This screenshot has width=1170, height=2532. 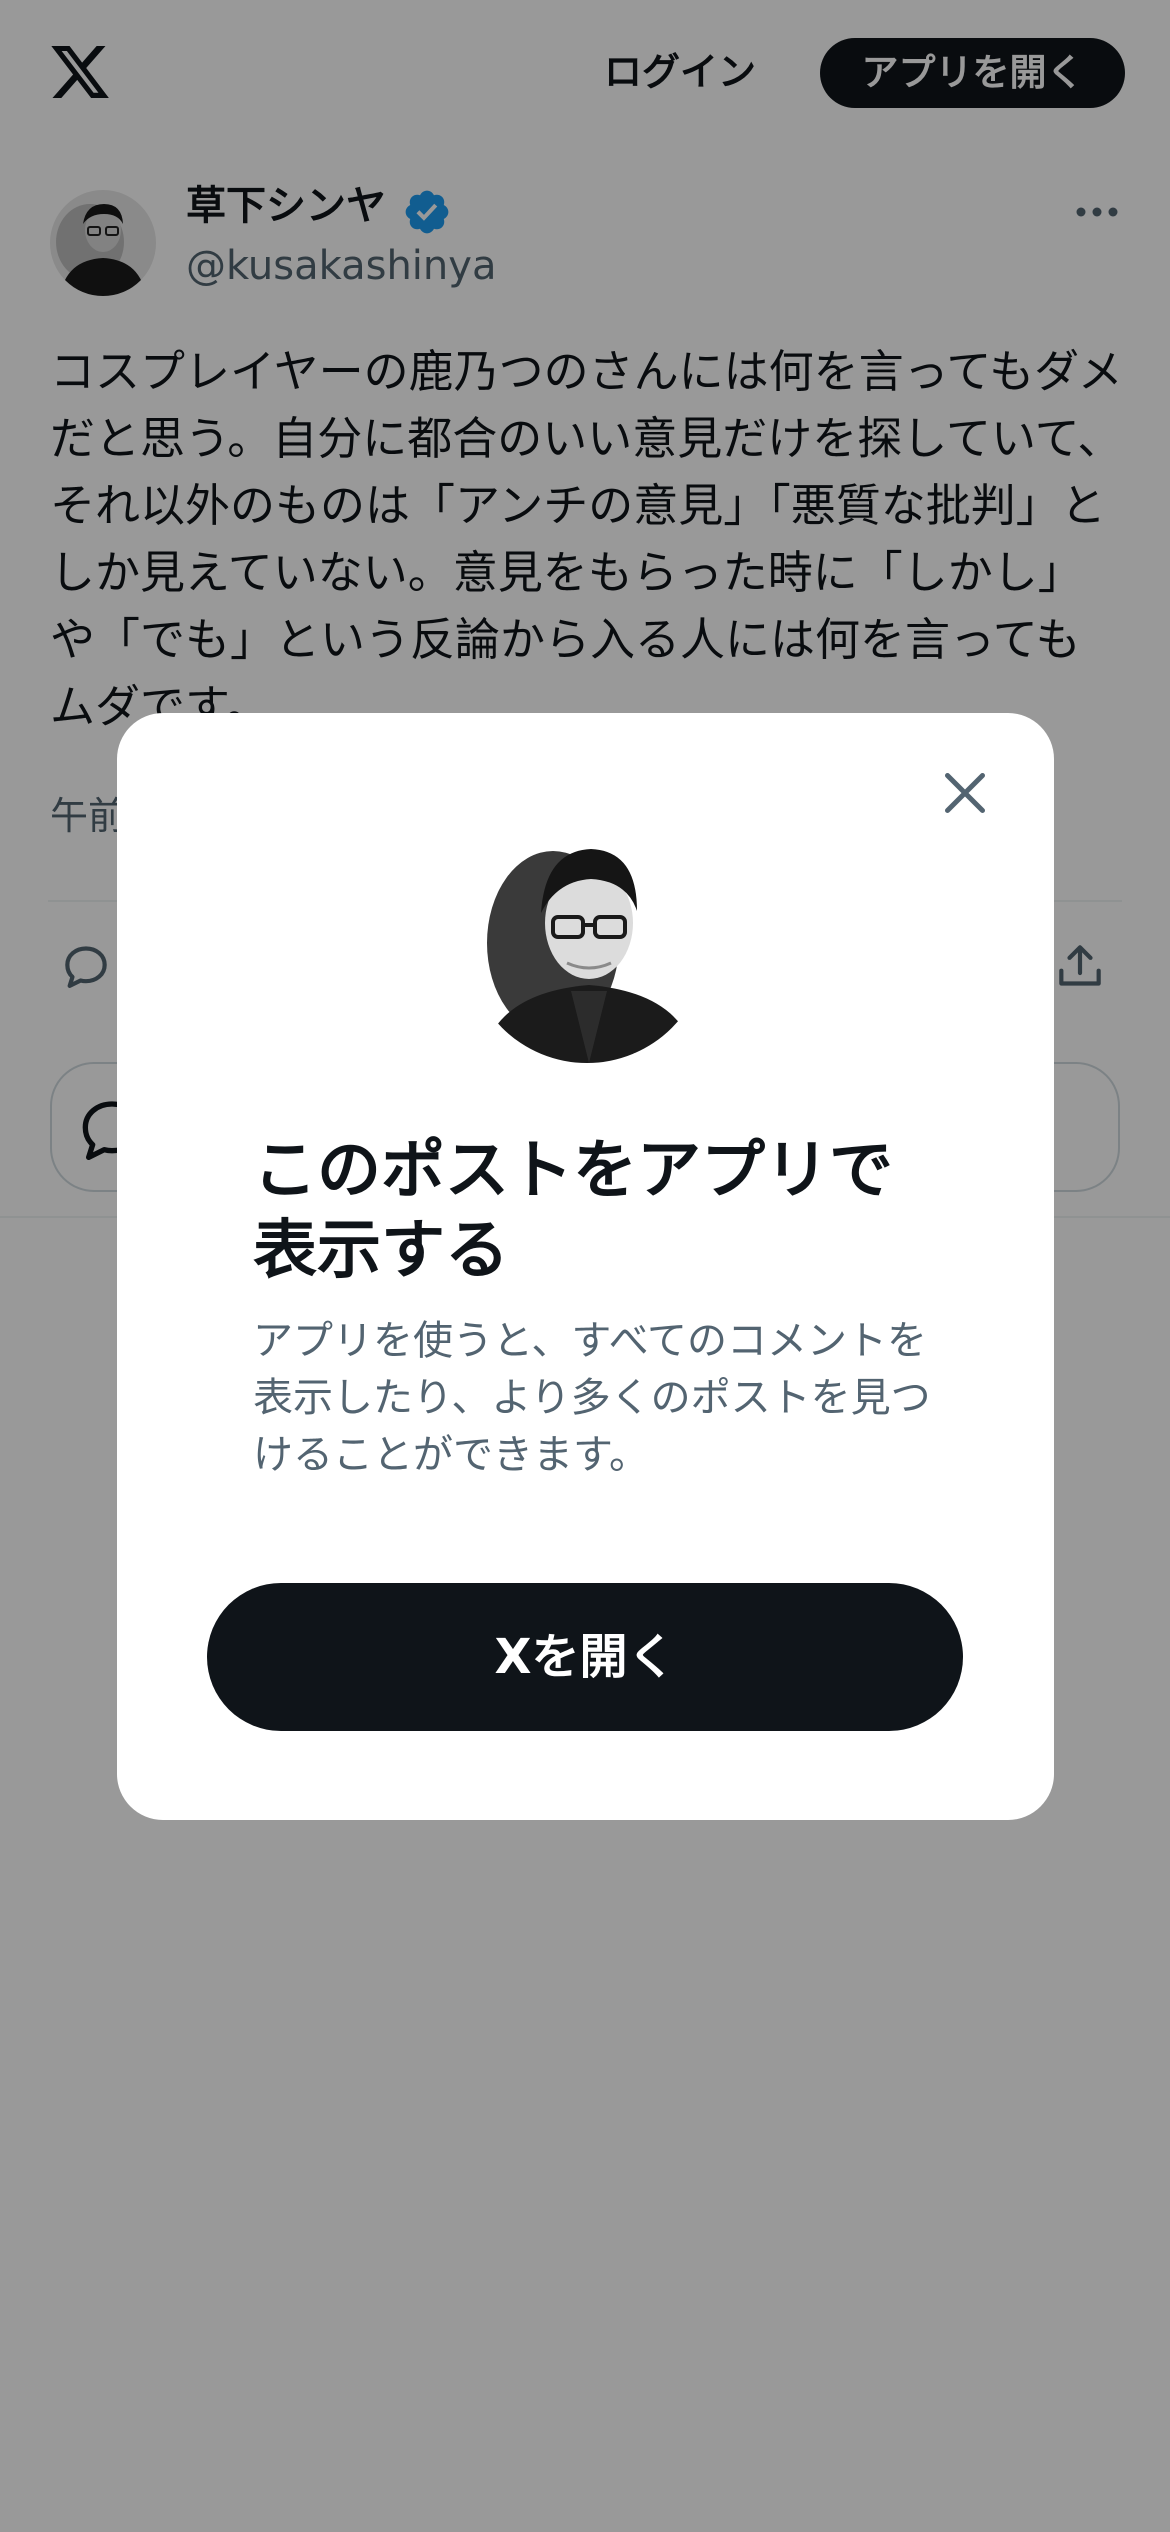 I want to click on close-icon, so click(x=965, y=793).